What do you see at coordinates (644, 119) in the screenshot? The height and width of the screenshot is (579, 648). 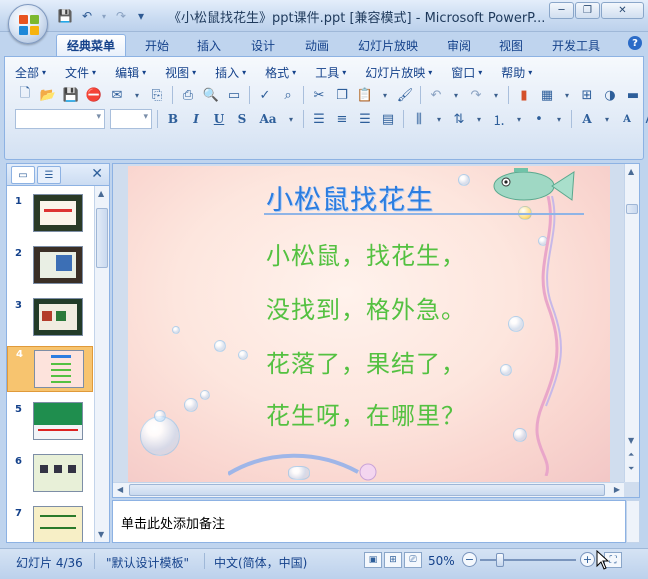 I see `clear-format-icon: A` at bounding box center [644, 119].